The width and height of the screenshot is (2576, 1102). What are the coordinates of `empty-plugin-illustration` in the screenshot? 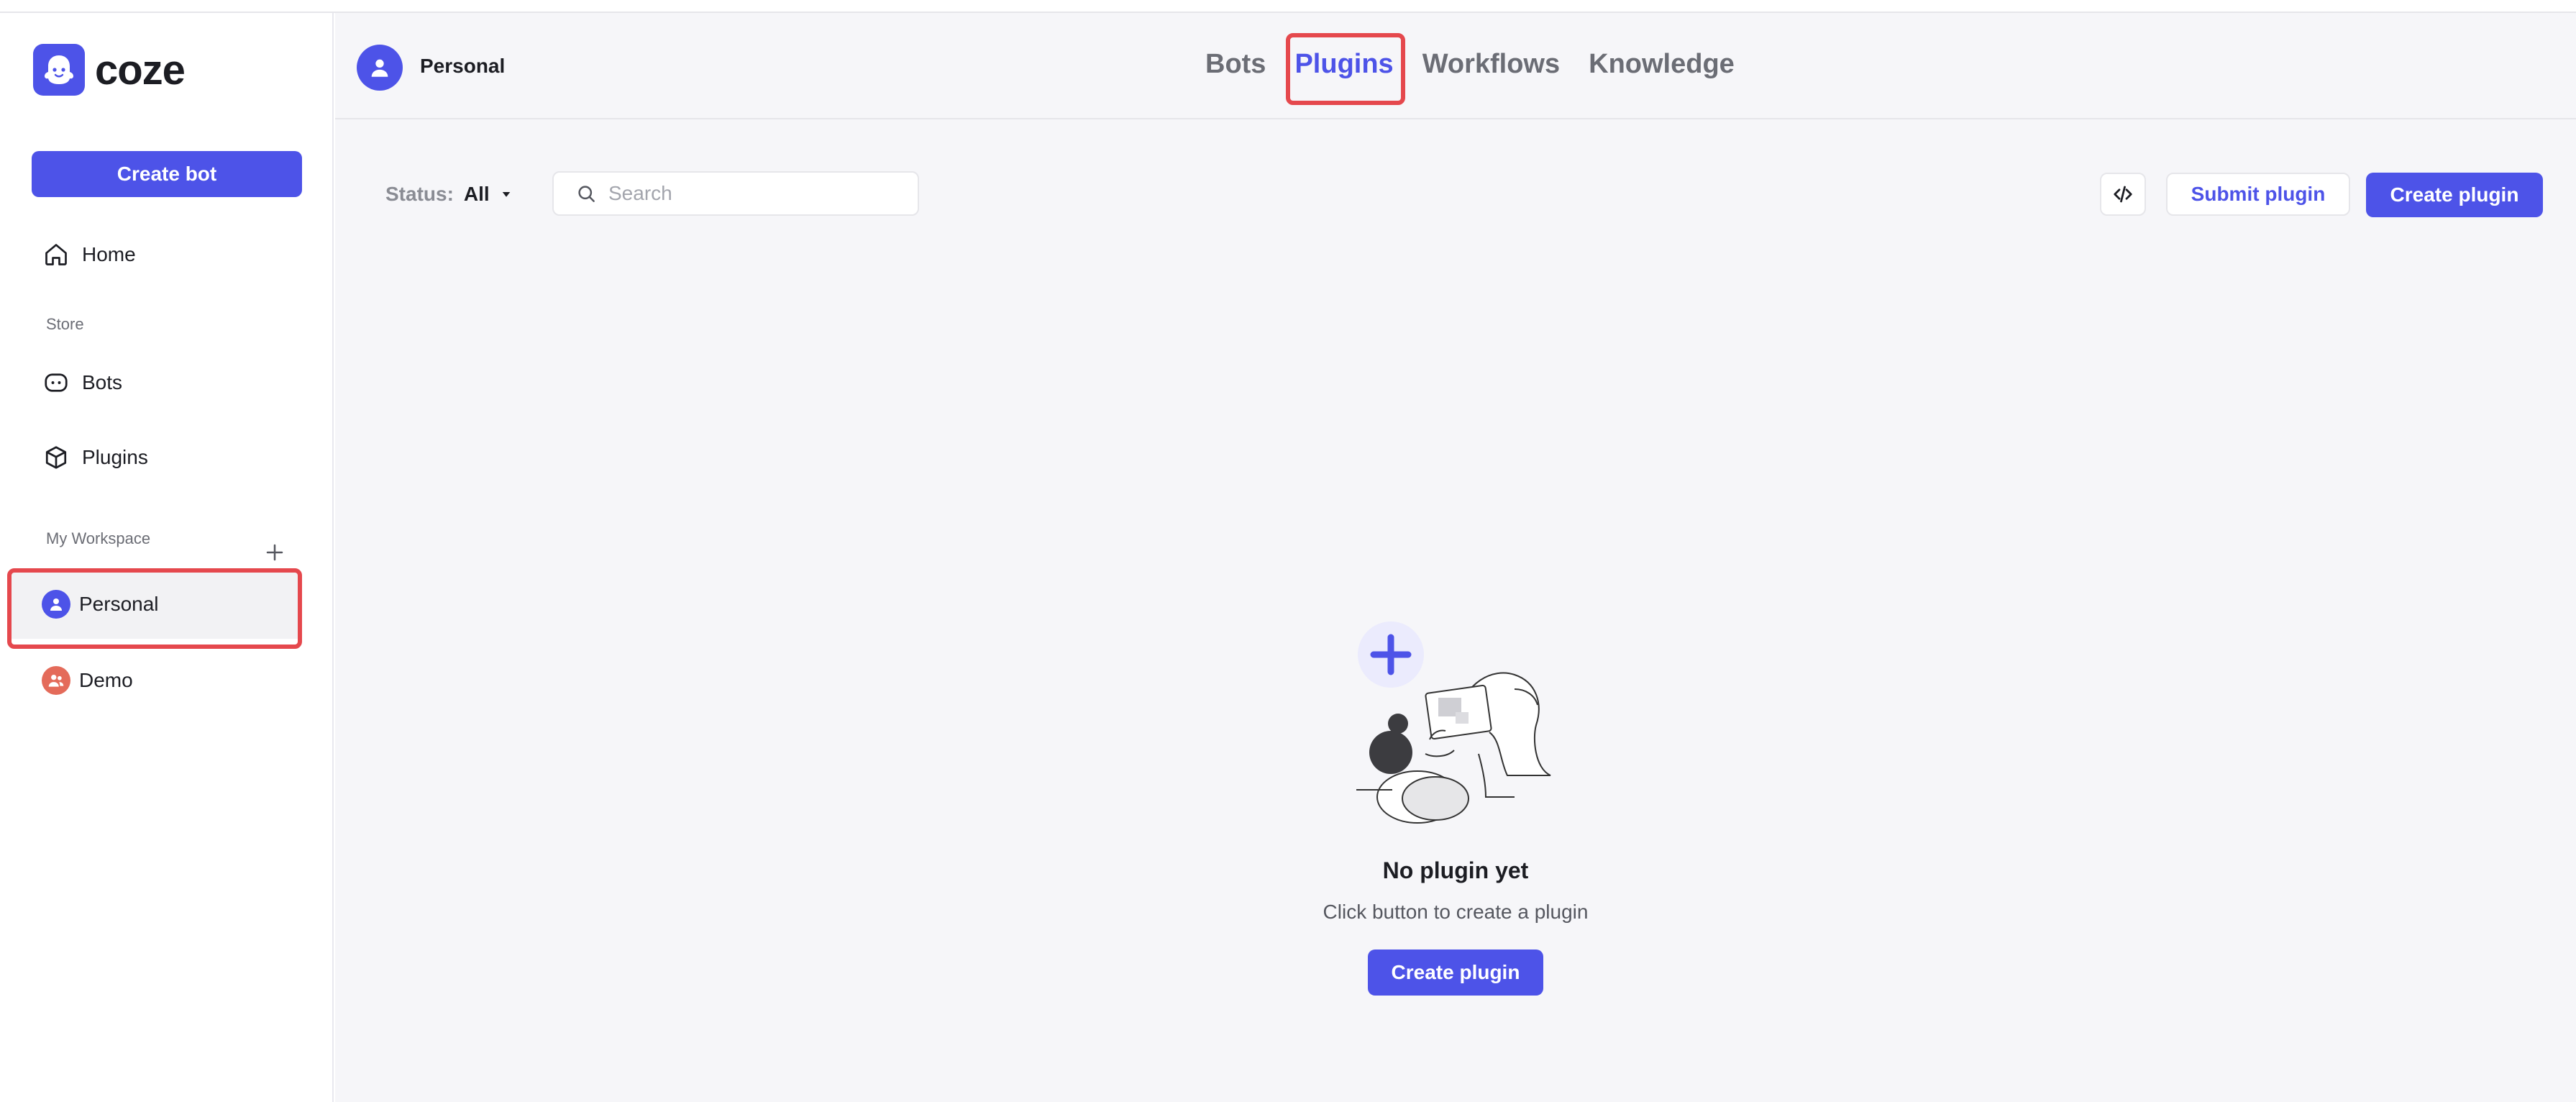 It's located at (1453, 722).